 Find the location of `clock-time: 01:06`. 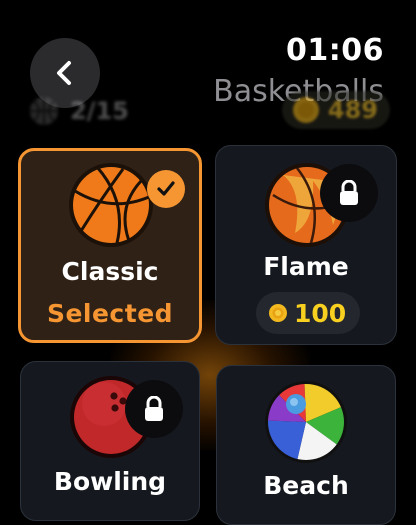

clock-time: 01:06 is located at coordinates (335, 50).